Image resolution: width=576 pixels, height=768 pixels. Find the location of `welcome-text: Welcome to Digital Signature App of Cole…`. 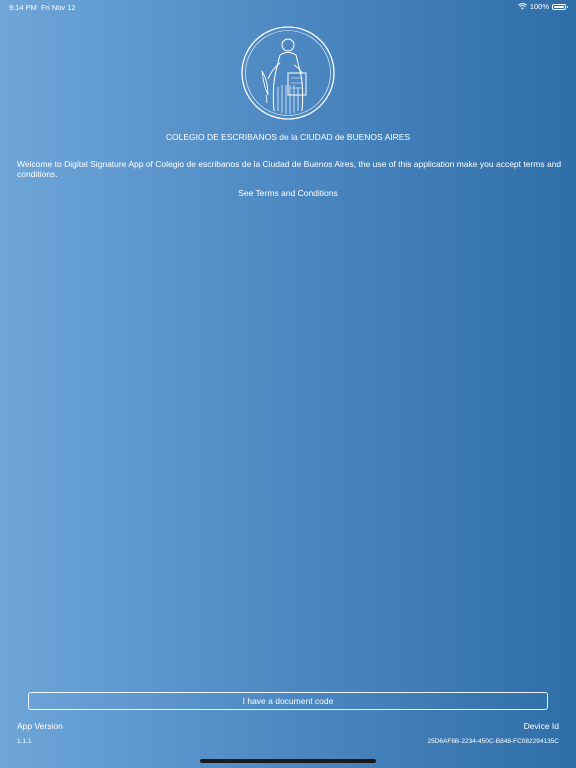

welcome-text: Welcome to Digital Signature App of Cole… is located at coordinates (289, 169).